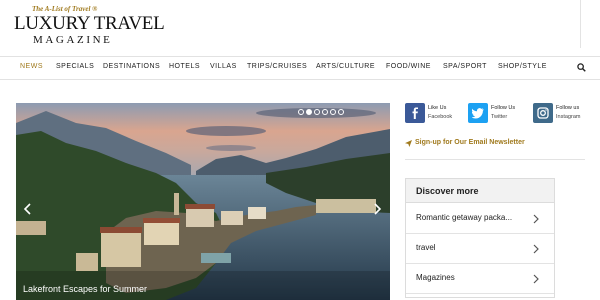  Describe the element at coordinates (480, 249) in the screenshot. I see `discover-item: travel` at that location.